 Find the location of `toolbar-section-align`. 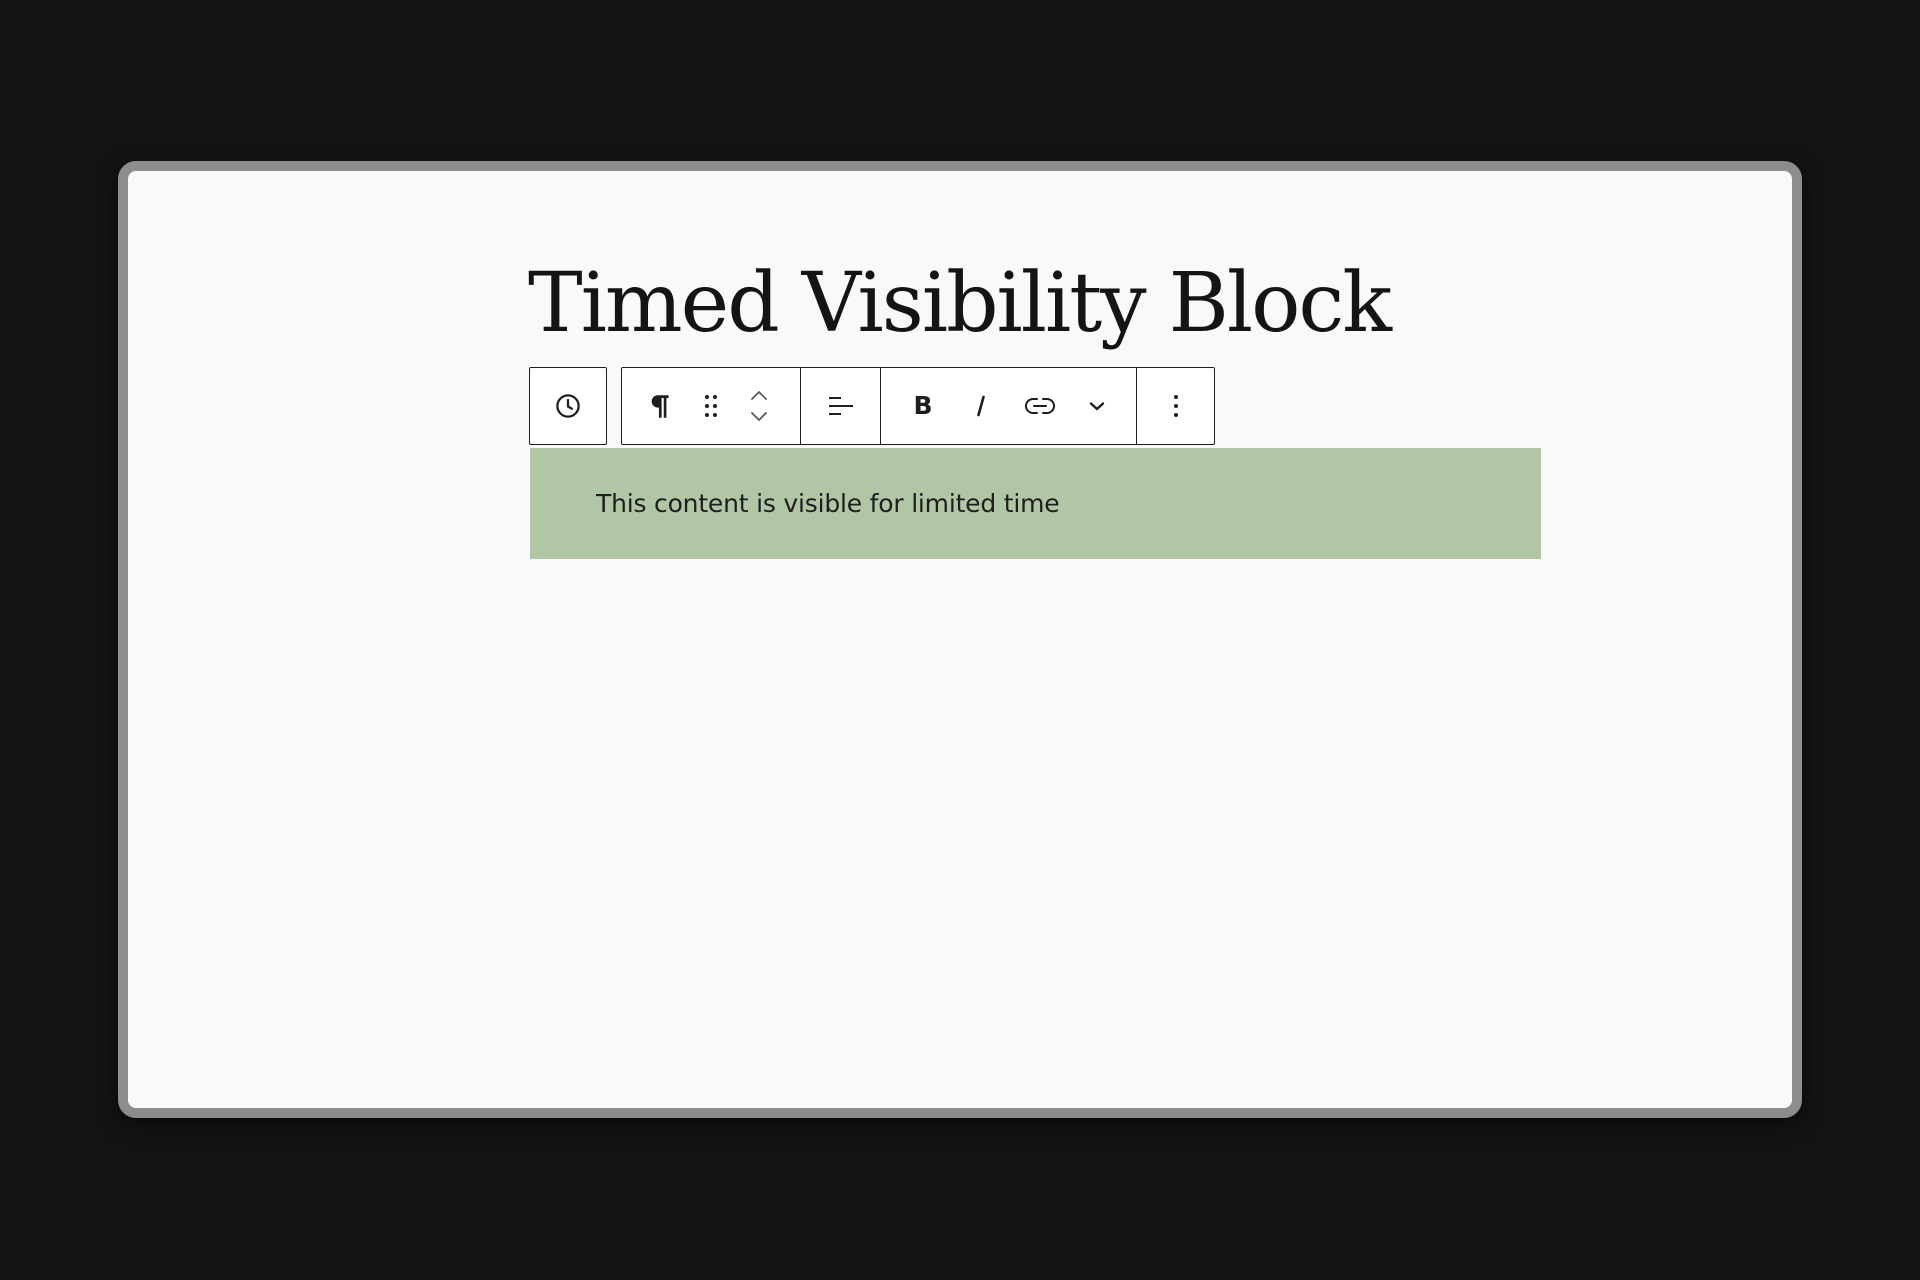

toolbar-section-align is located at coordinates (840, 406).